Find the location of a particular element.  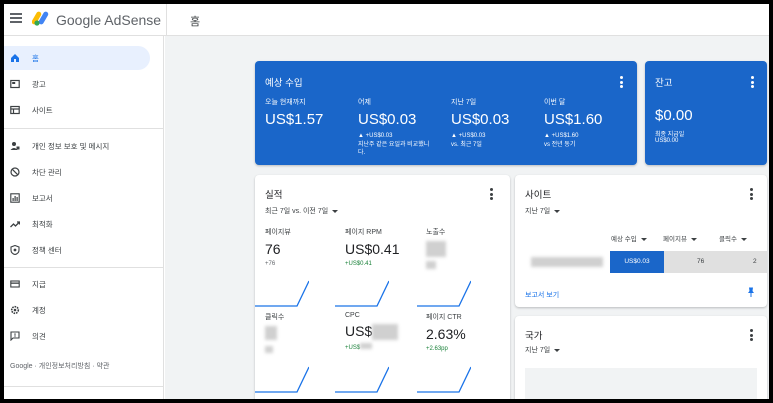

metric-clicks: 클릭수 is located at coordinates (305, 333).